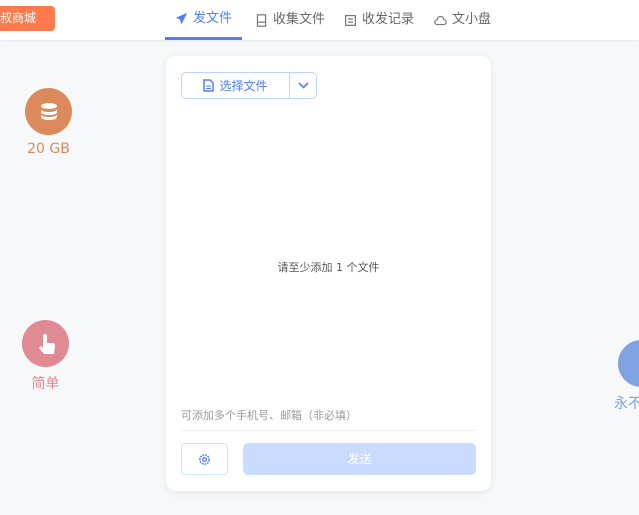  I want to click on paper-plane-icon, so click(181, 18).